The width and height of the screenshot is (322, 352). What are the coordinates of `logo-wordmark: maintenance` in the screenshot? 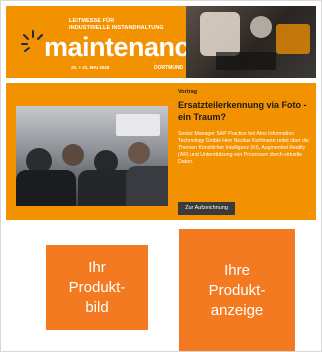 It's located at (124, 47).